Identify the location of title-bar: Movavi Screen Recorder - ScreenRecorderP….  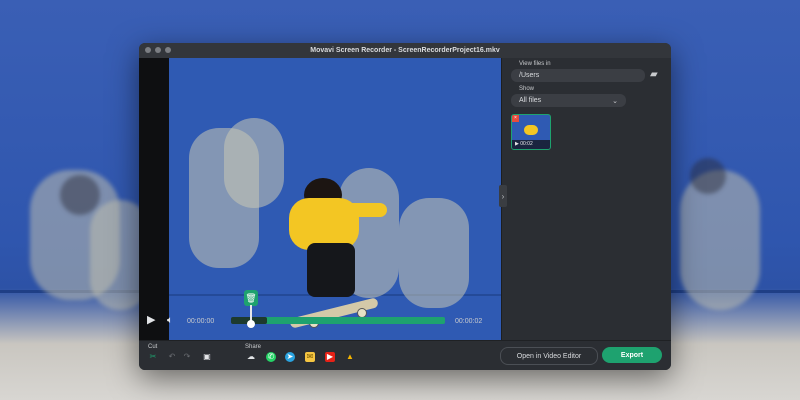
(405, 50).